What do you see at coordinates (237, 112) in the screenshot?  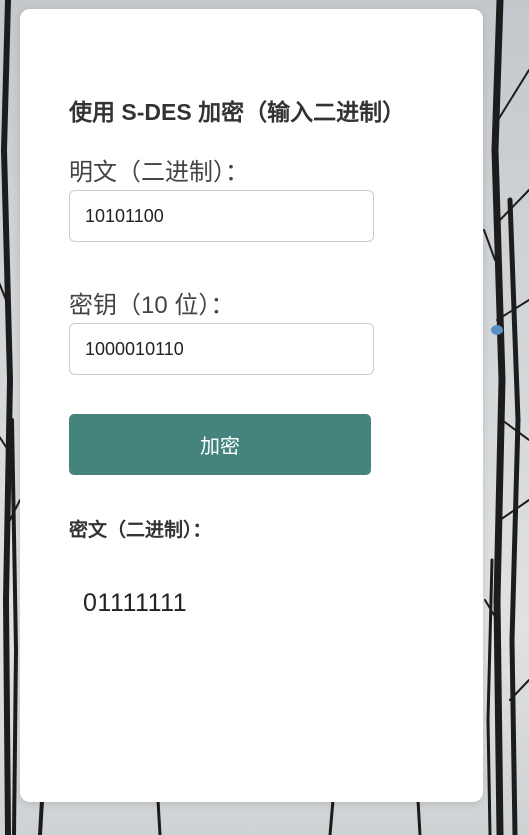 I see `form-heading: 使用 S-DES 加密（输入二进制）` at bounding box center [237, 112].